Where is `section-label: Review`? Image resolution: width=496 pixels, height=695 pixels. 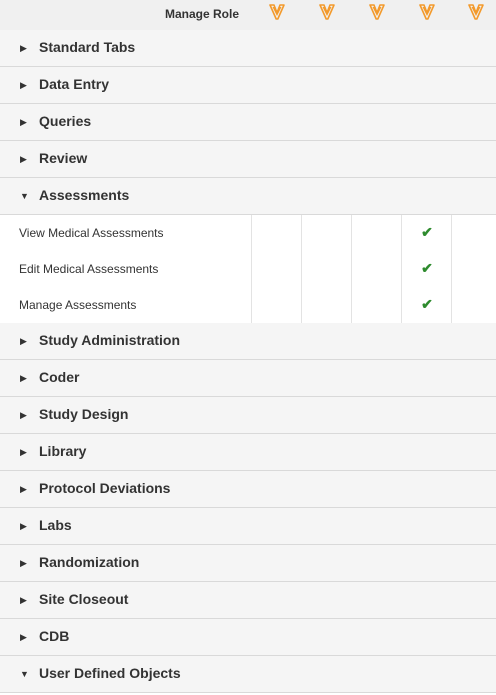 section-label: Review is located at coordinates (63, 158).